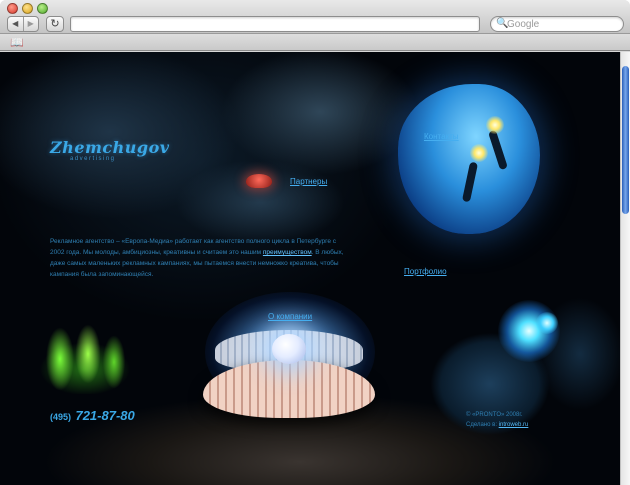 This screenshot has width=630, height=485. I want to click on site-logo-tagline: advertising, so click(93, 159).